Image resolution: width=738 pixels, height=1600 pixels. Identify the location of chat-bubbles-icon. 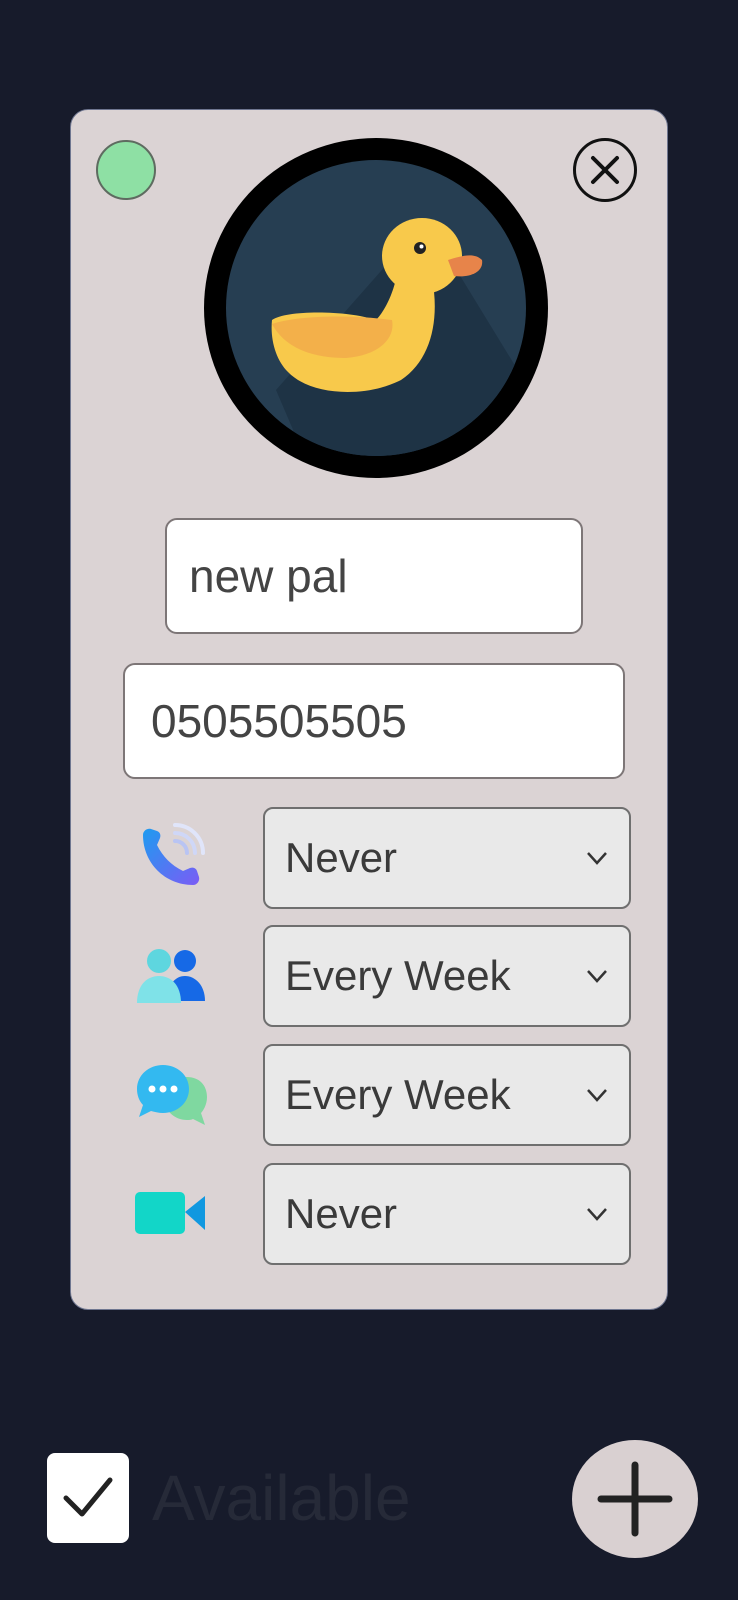
(171, 1094).